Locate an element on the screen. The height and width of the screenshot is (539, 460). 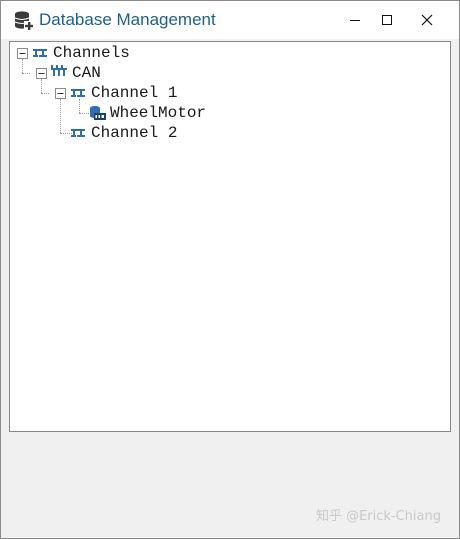
maximize-icon is located at coordinates (387, 20).